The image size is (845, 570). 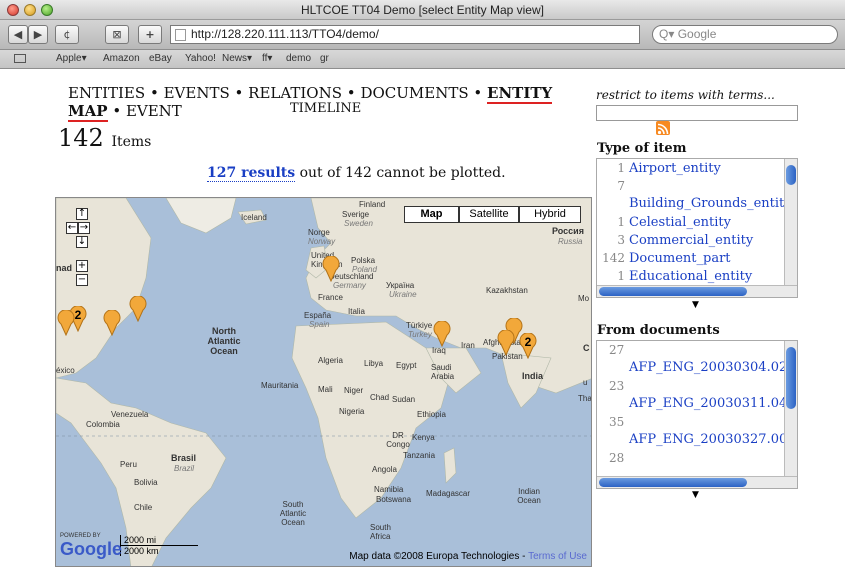 I want to click on google-logo: POWERED BY Google, so click(x=91, y=546).